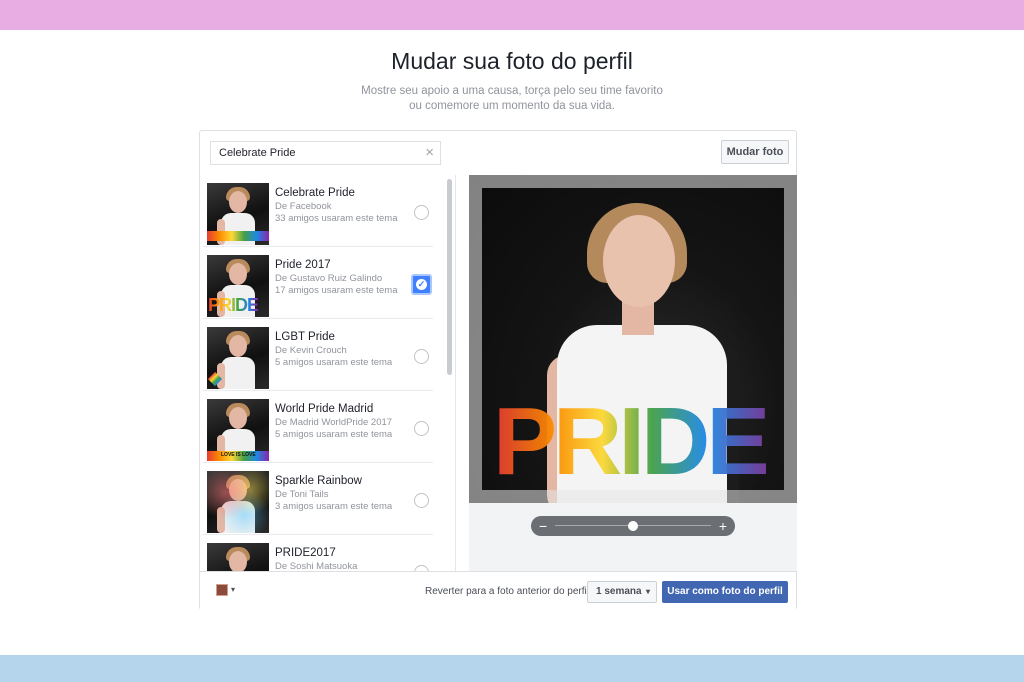  What do you see at coordinates (305, 553) in the screenshot?
I see `frame-title: PRIDE2017` at bounding box center [305, 553].